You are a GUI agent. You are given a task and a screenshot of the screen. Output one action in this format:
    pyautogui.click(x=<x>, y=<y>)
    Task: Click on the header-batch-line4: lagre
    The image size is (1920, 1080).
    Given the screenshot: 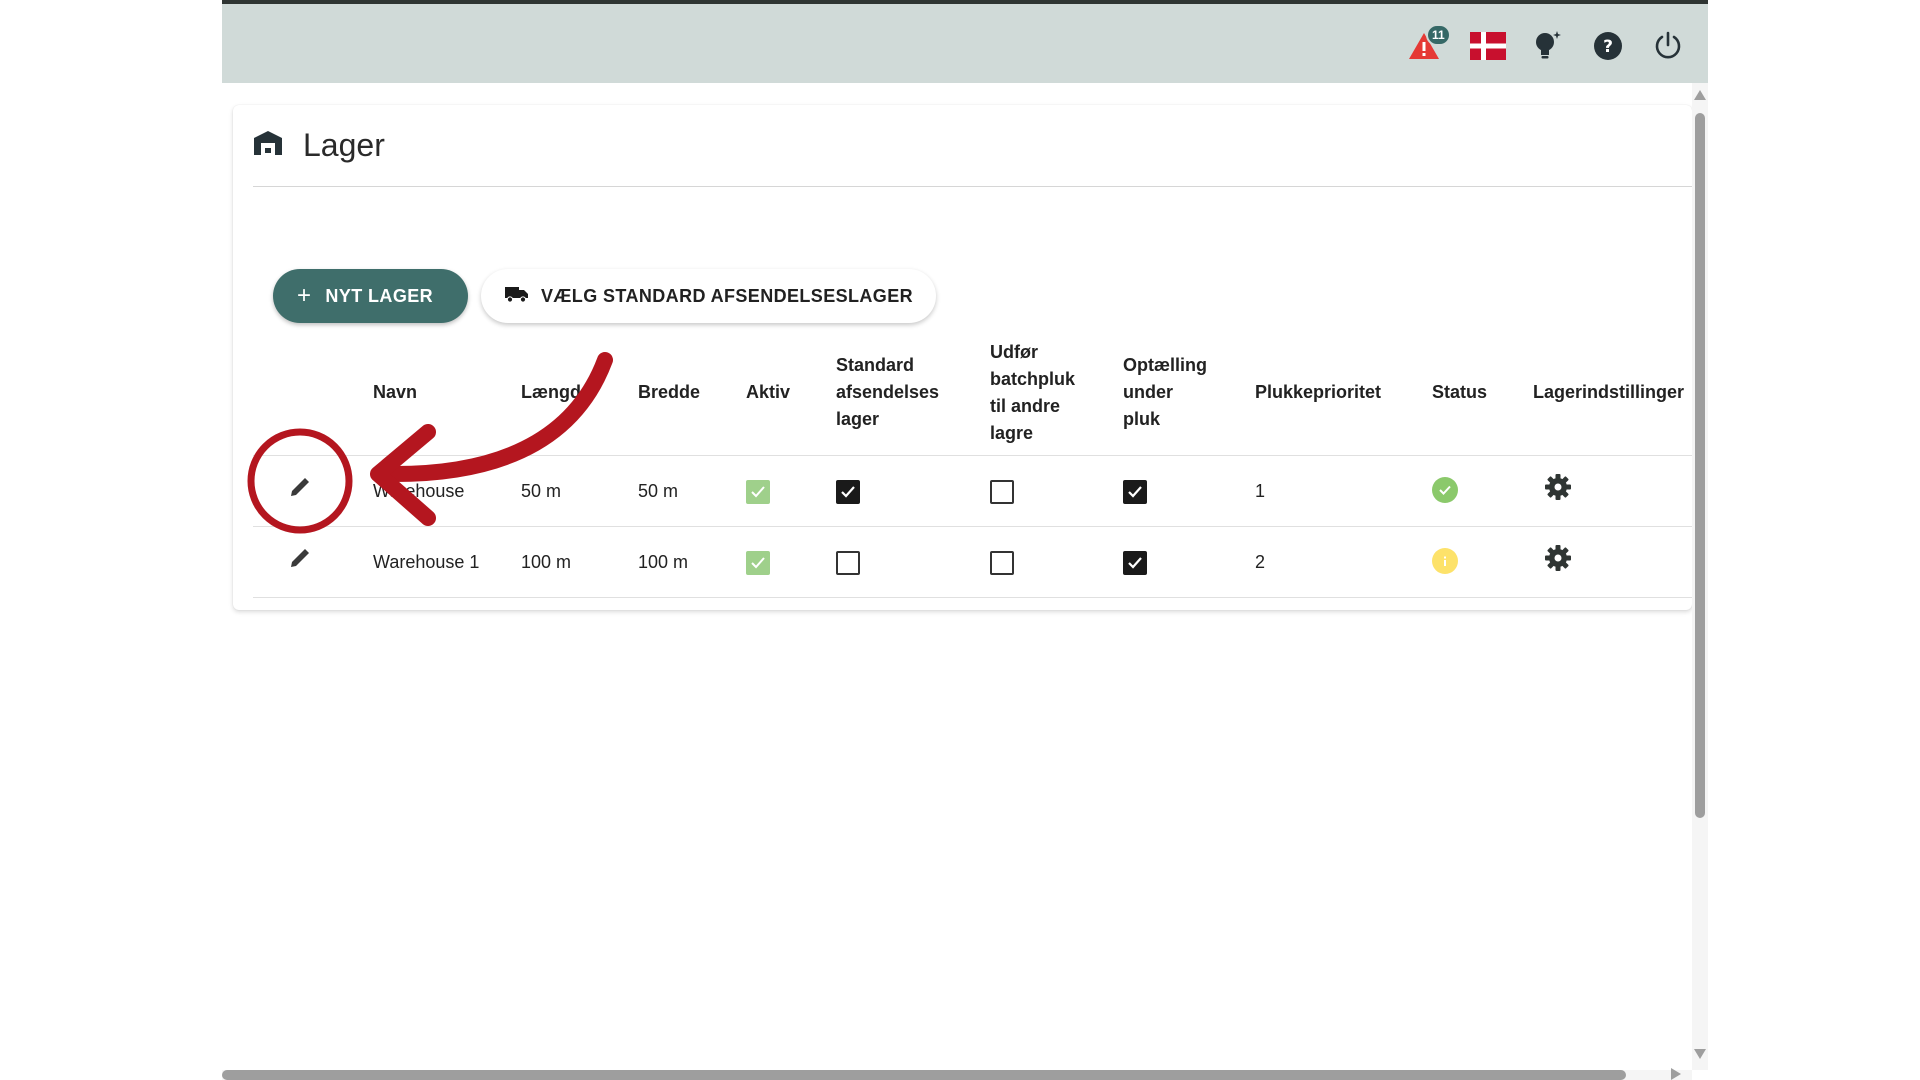 What is the action you would take?
    pyautogui.click(x=1012, y=432)
    